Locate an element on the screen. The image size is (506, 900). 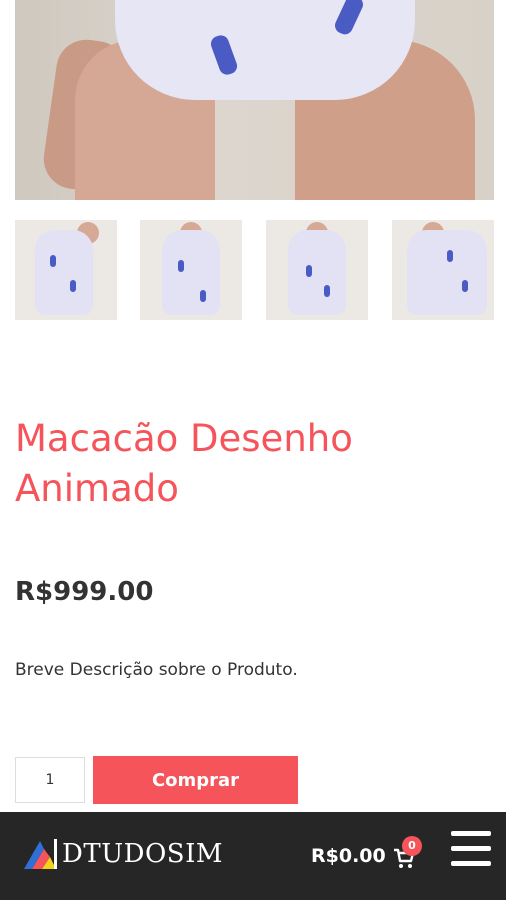
product-title: Macacão Desenho Animado is located at coordinates (184, 463).